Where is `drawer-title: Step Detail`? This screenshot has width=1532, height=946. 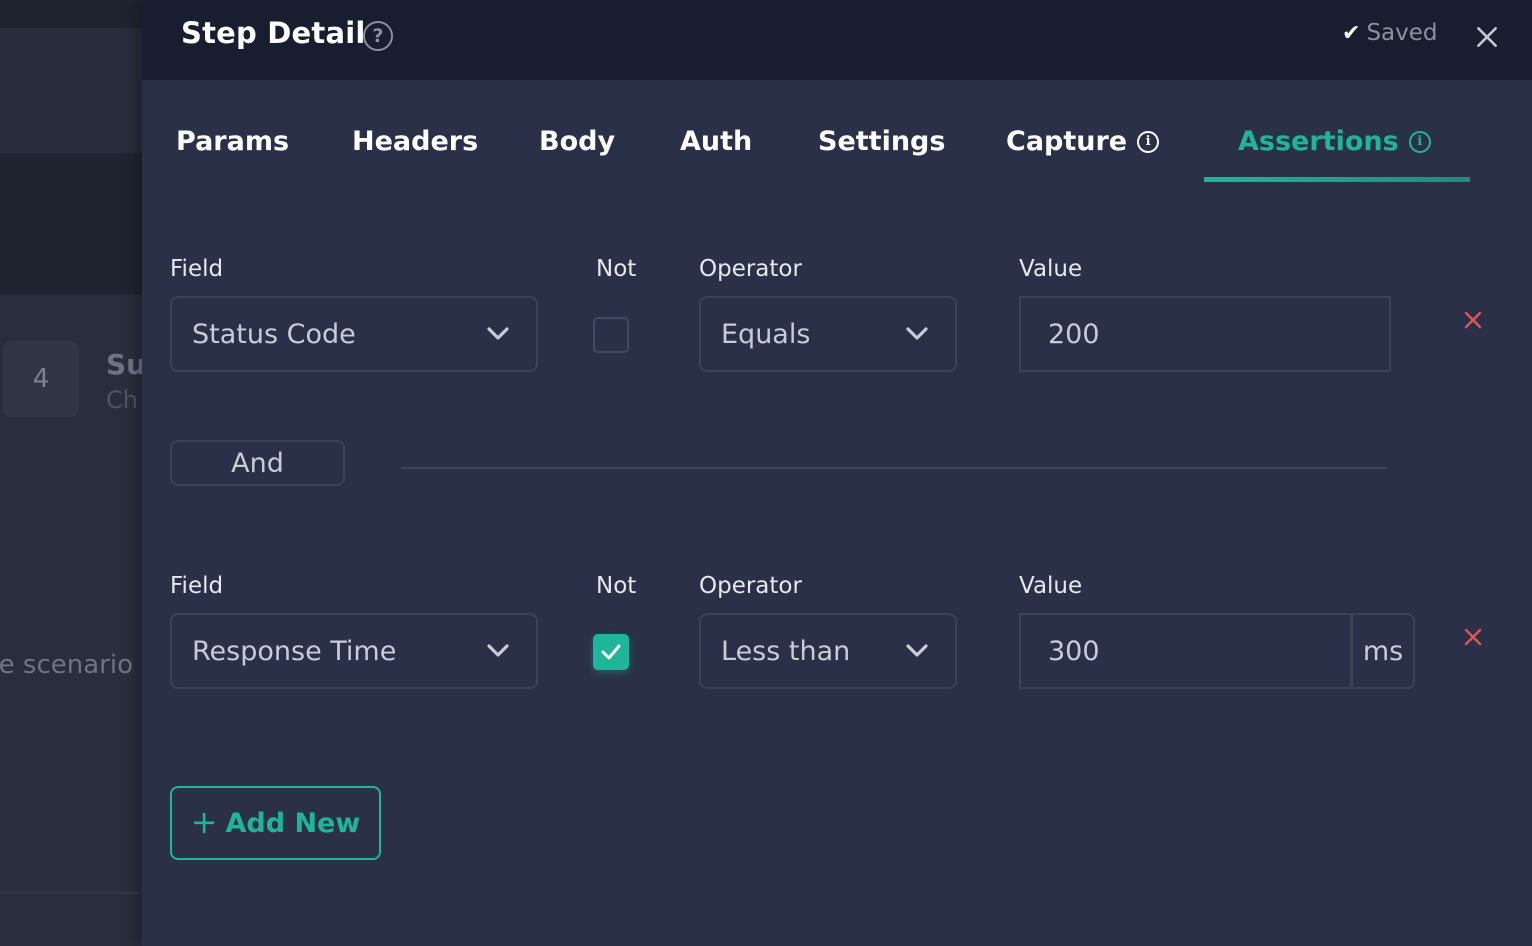 drawer-title: Step Detail is located at coordinates (273, 33).